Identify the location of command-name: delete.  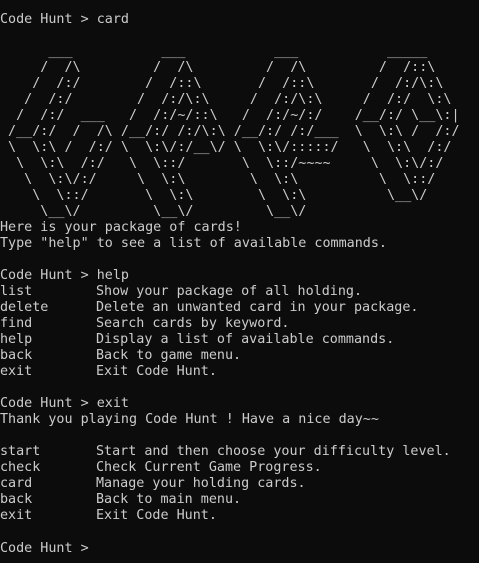
(24, 307).